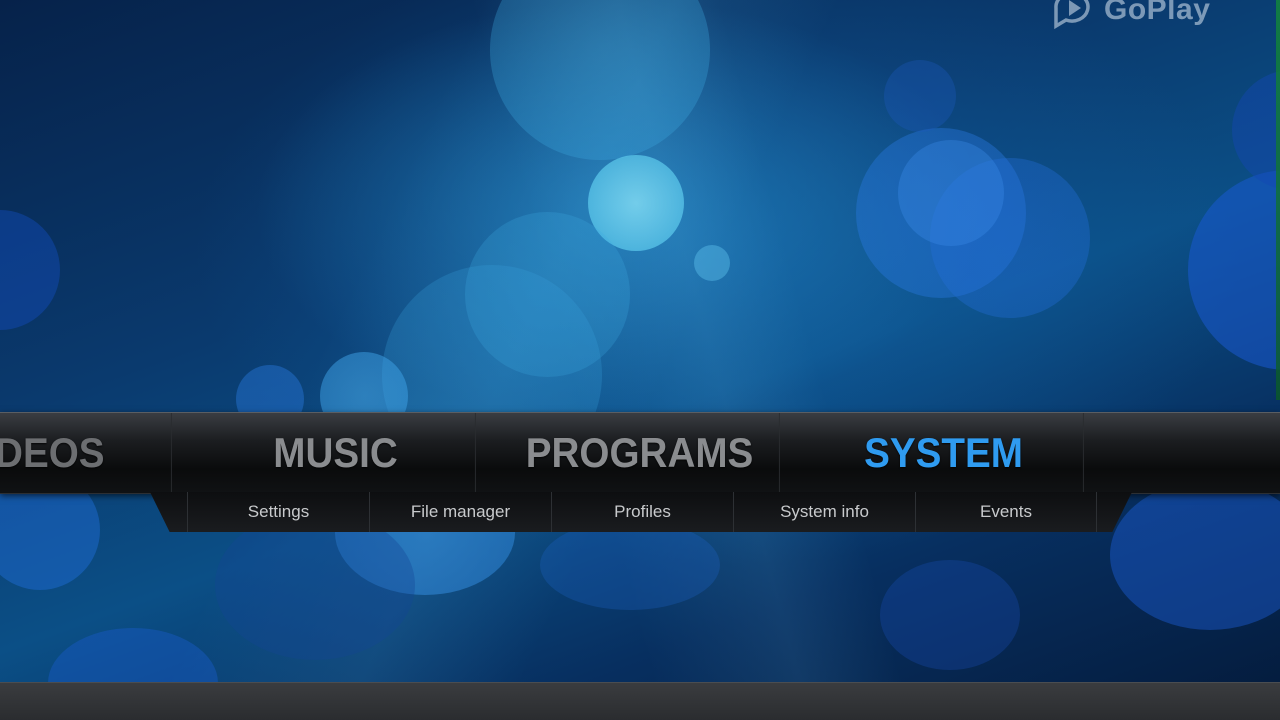  I want to click on main-menu-strip: VIDEOS MUSIC PROGRAMS SYSTEM, so click(640, 453).